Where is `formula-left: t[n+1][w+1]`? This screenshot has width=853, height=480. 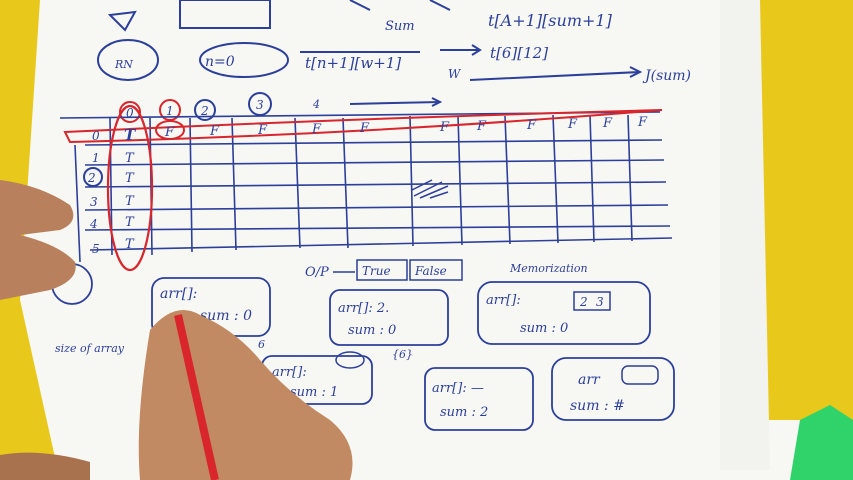 formula-left: t[n+1][w+1] is located at coordinates (353, 63).